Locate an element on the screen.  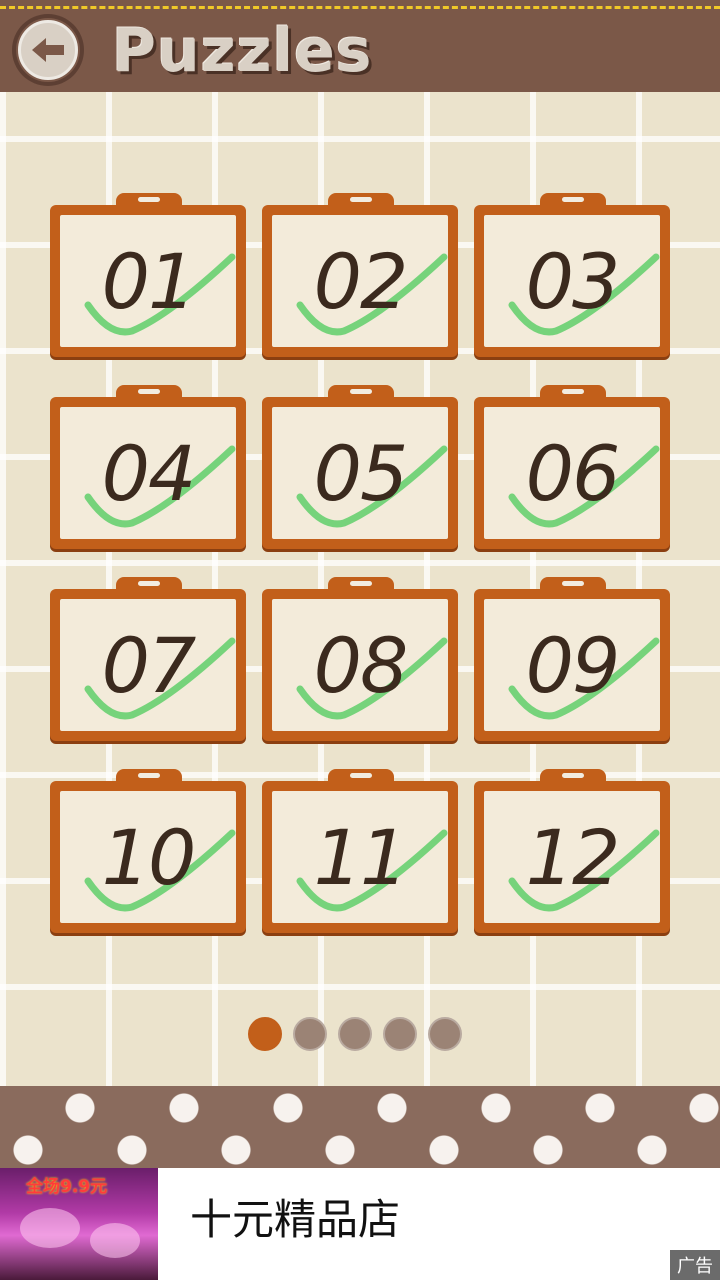
card-frame: 04 is located at coordinates (148, 473).